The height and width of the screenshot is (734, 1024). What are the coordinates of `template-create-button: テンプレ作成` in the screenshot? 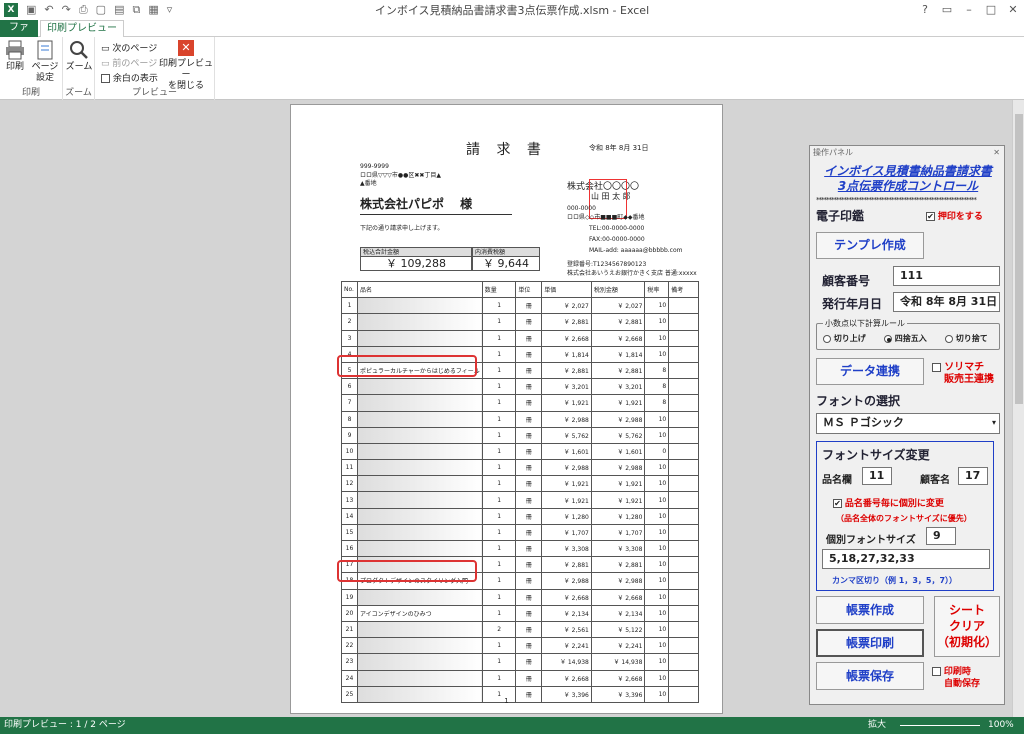 It's located at (870, 245).